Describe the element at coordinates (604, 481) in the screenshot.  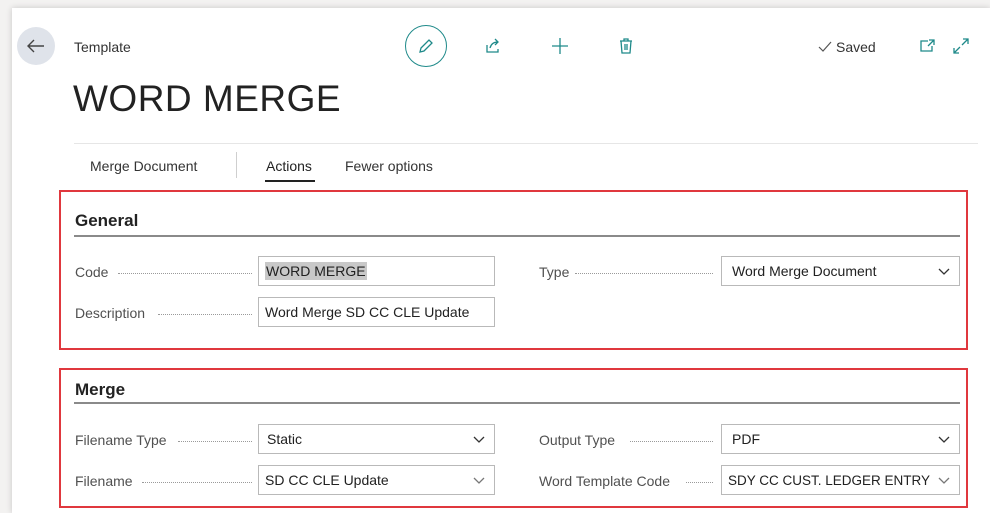
I see `word-template-code-label: Word Template Code` at that location.